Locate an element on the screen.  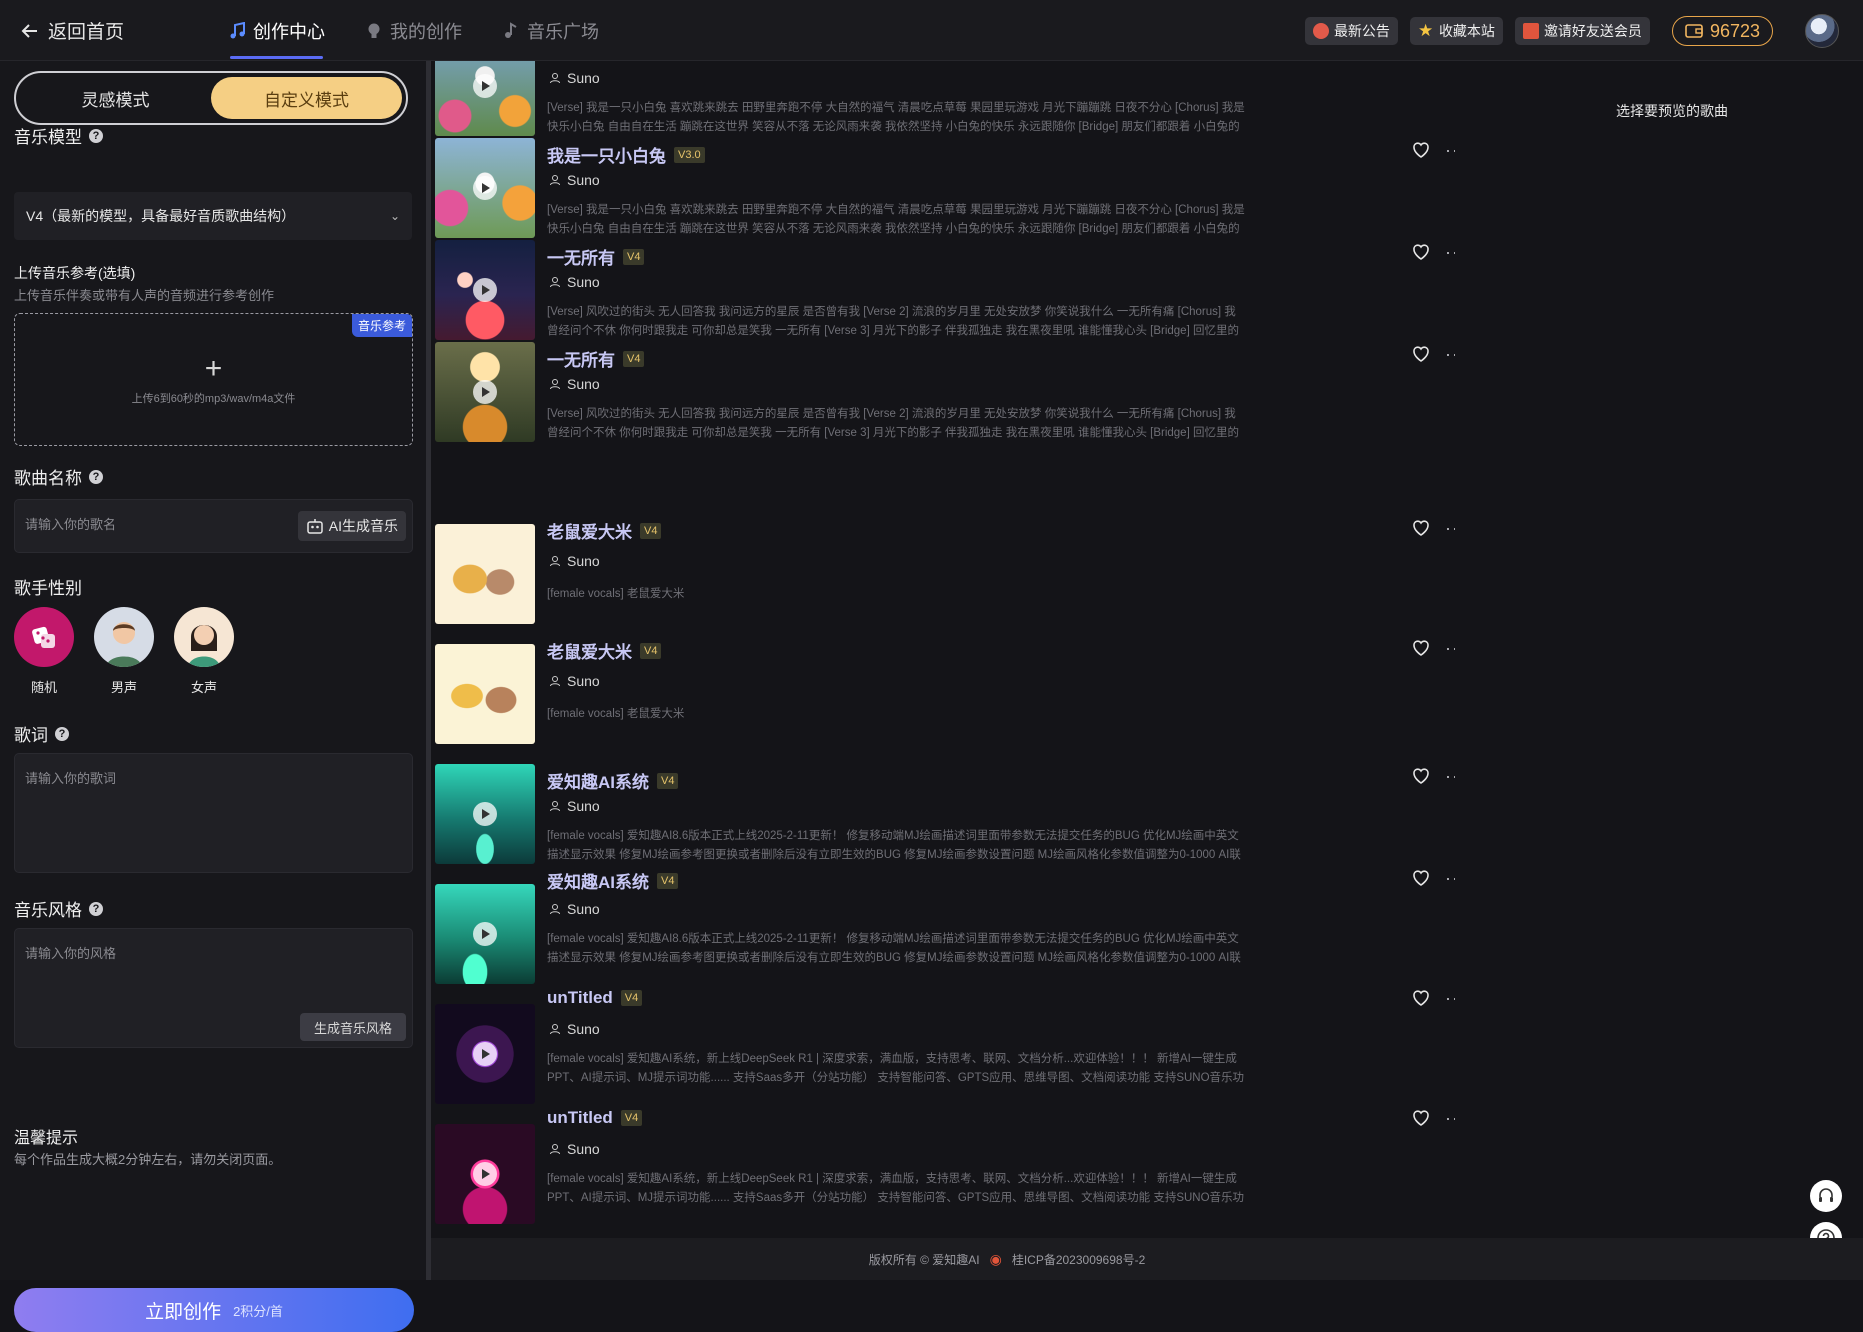
song-title: 我是一只小白兔 V3.0 is located at coordinates (626, 154).